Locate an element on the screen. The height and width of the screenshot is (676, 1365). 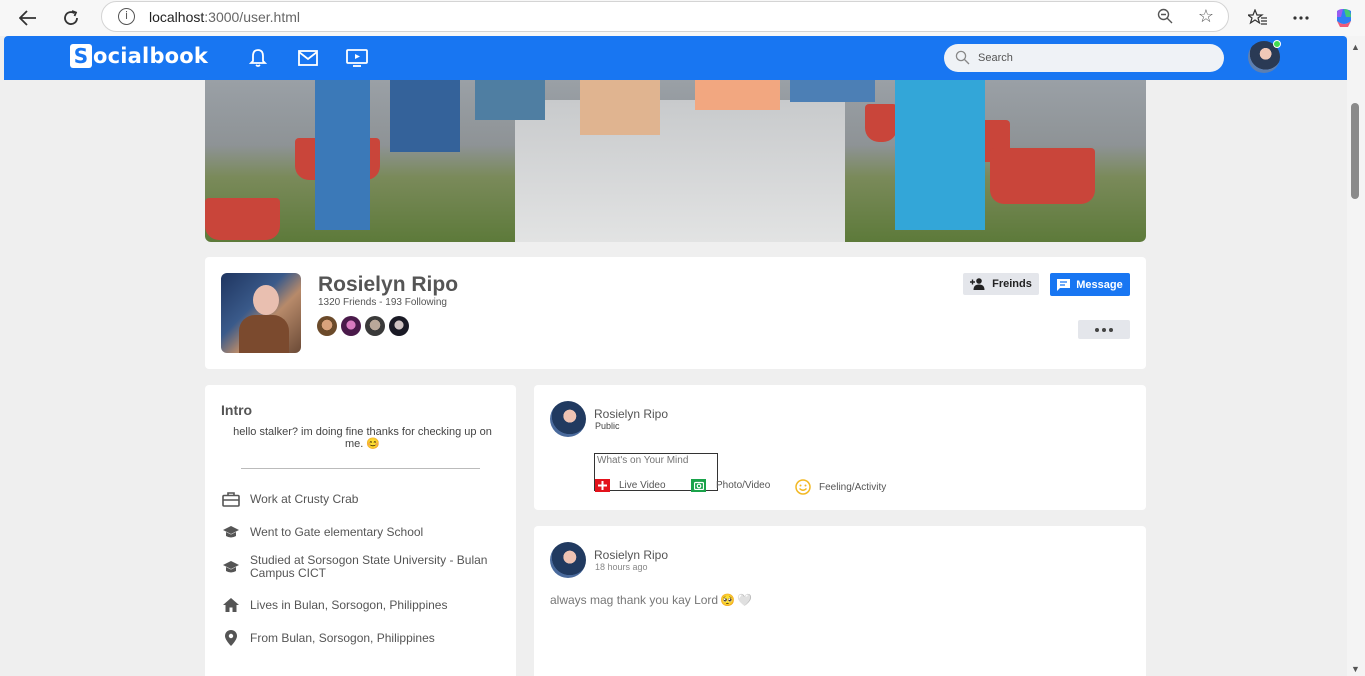
back-icon is located at coordinates (28, 18).